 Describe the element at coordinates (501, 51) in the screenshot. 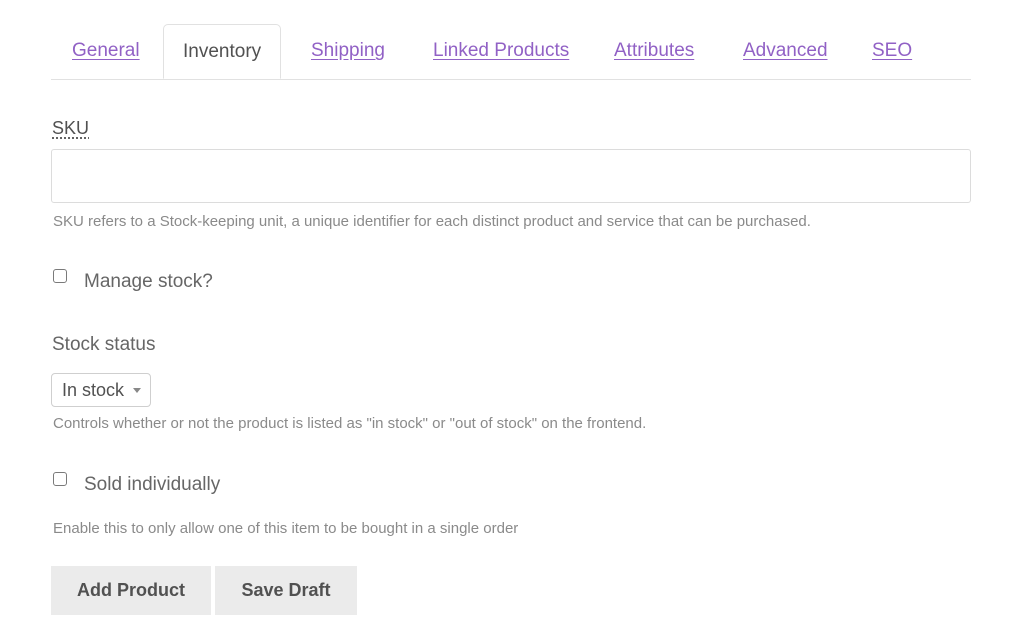

I see `tab-linked-products: Linked Products` at that location.